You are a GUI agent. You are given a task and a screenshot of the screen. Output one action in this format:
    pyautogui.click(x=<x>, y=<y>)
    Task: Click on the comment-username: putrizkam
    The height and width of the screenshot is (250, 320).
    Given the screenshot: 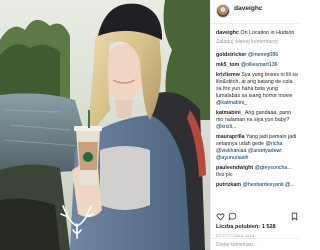 What is the action you would take?
    pyautogui.click(x=228, y=185)
    